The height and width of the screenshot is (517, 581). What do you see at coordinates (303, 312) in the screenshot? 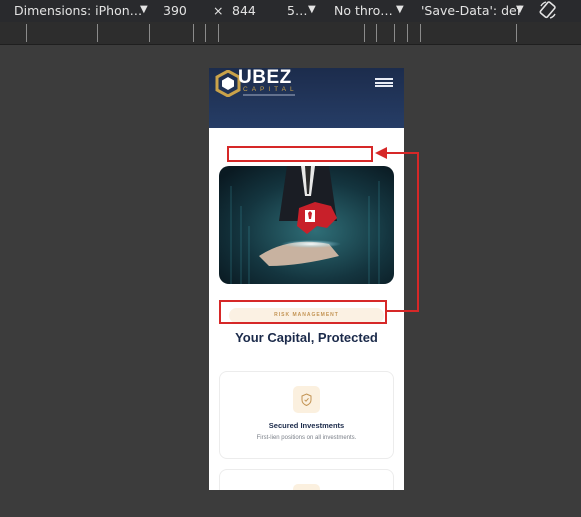
I see `annotation-box-bottom` at bounding box center [303, 312].